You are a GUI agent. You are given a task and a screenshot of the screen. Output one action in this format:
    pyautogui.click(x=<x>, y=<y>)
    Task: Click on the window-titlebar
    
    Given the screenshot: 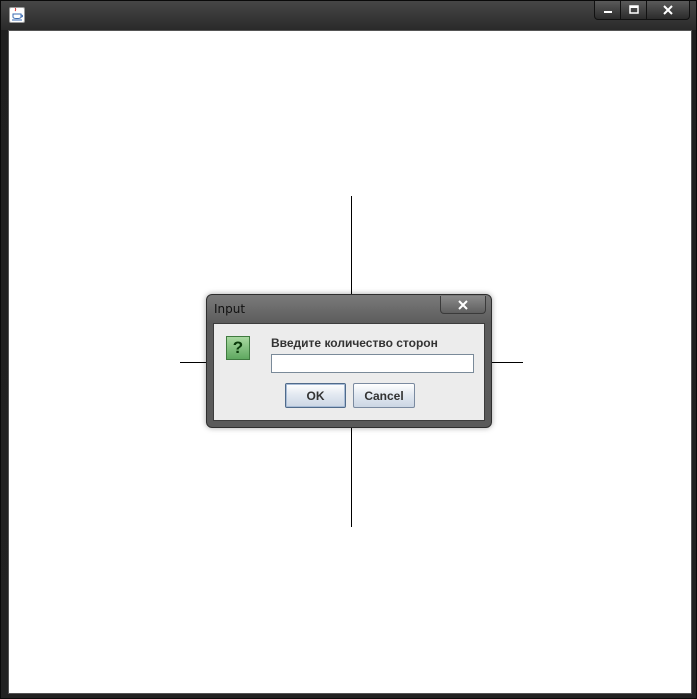 What is the action you would take?
    pyautogui.click(x=348, y=15)
    